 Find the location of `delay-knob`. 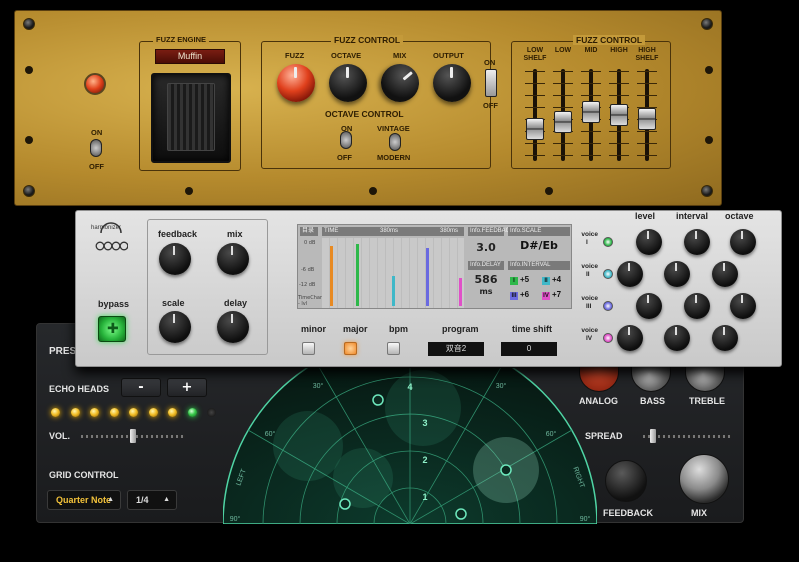

delay-knob is located at coordinates (233, 327).